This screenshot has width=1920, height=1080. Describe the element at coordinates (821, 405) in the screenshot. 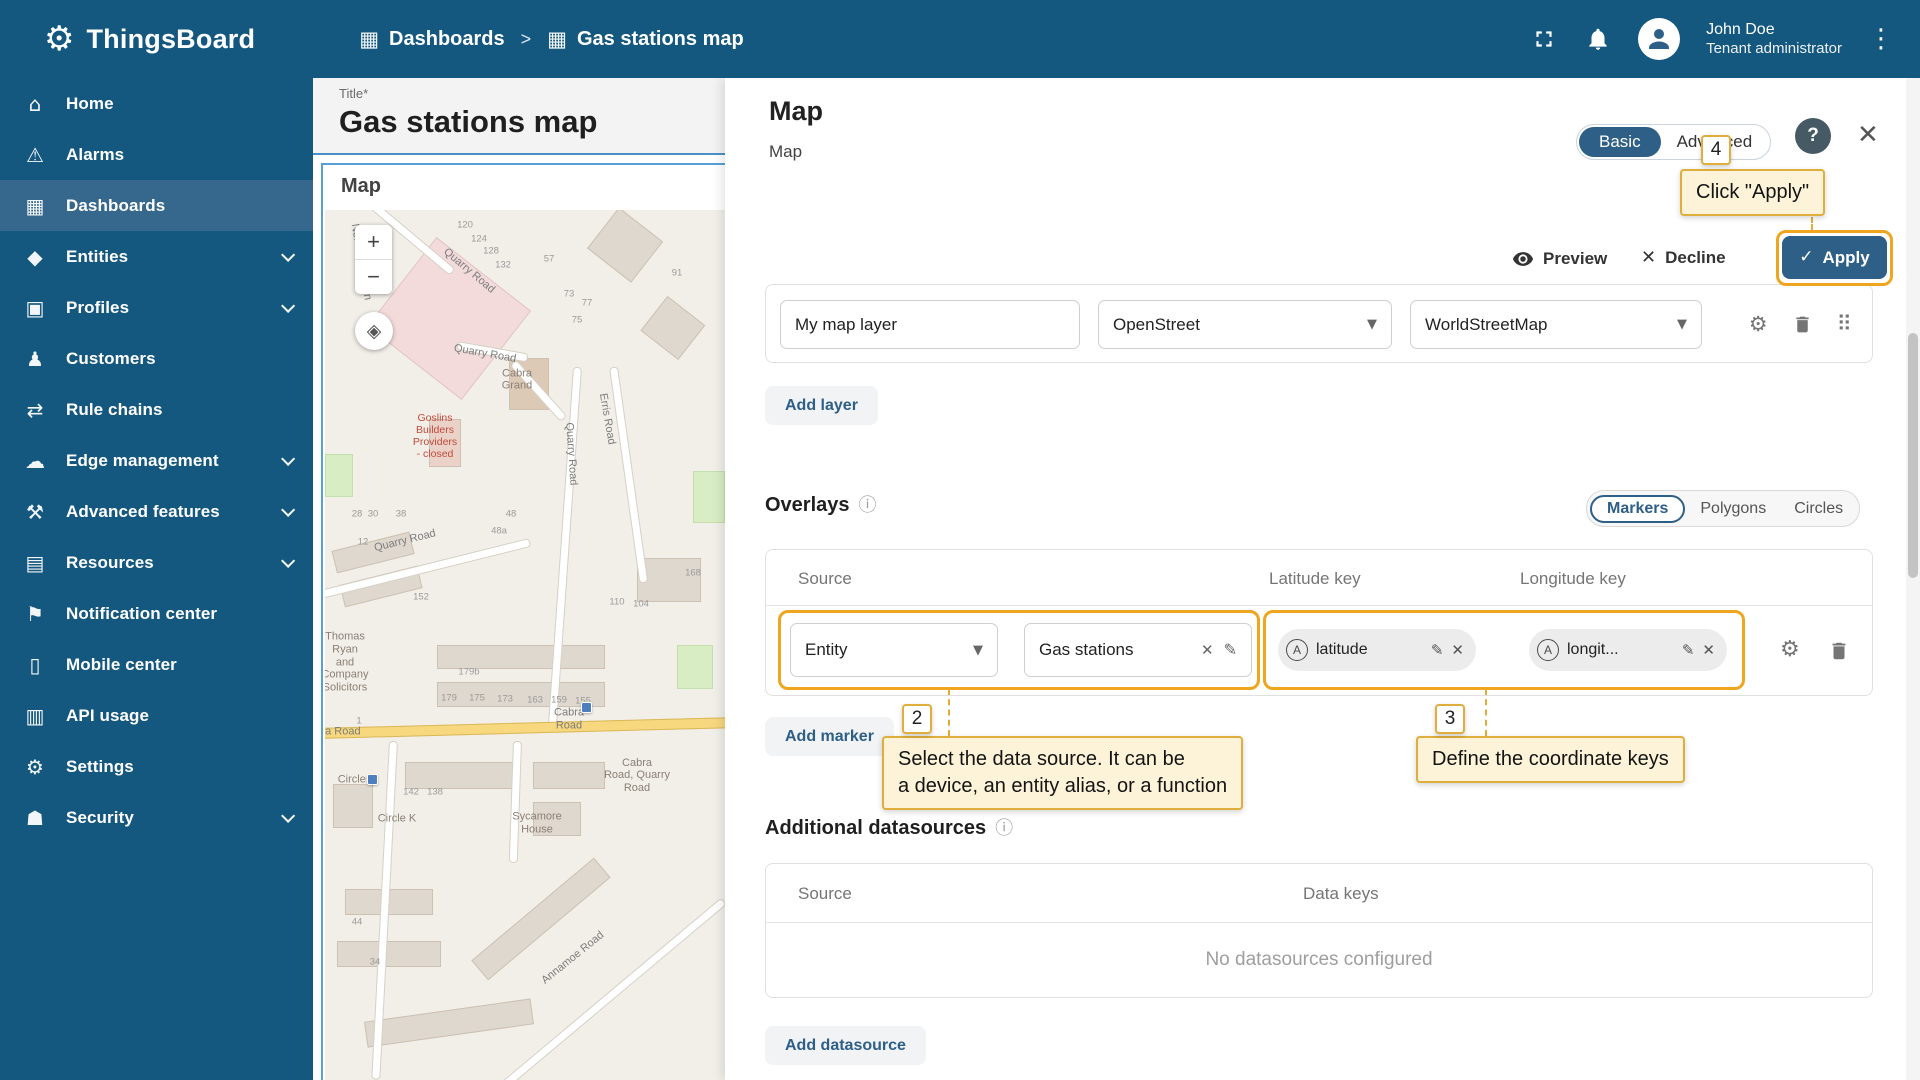

I see `add-layer-button: Add layer` at that location.